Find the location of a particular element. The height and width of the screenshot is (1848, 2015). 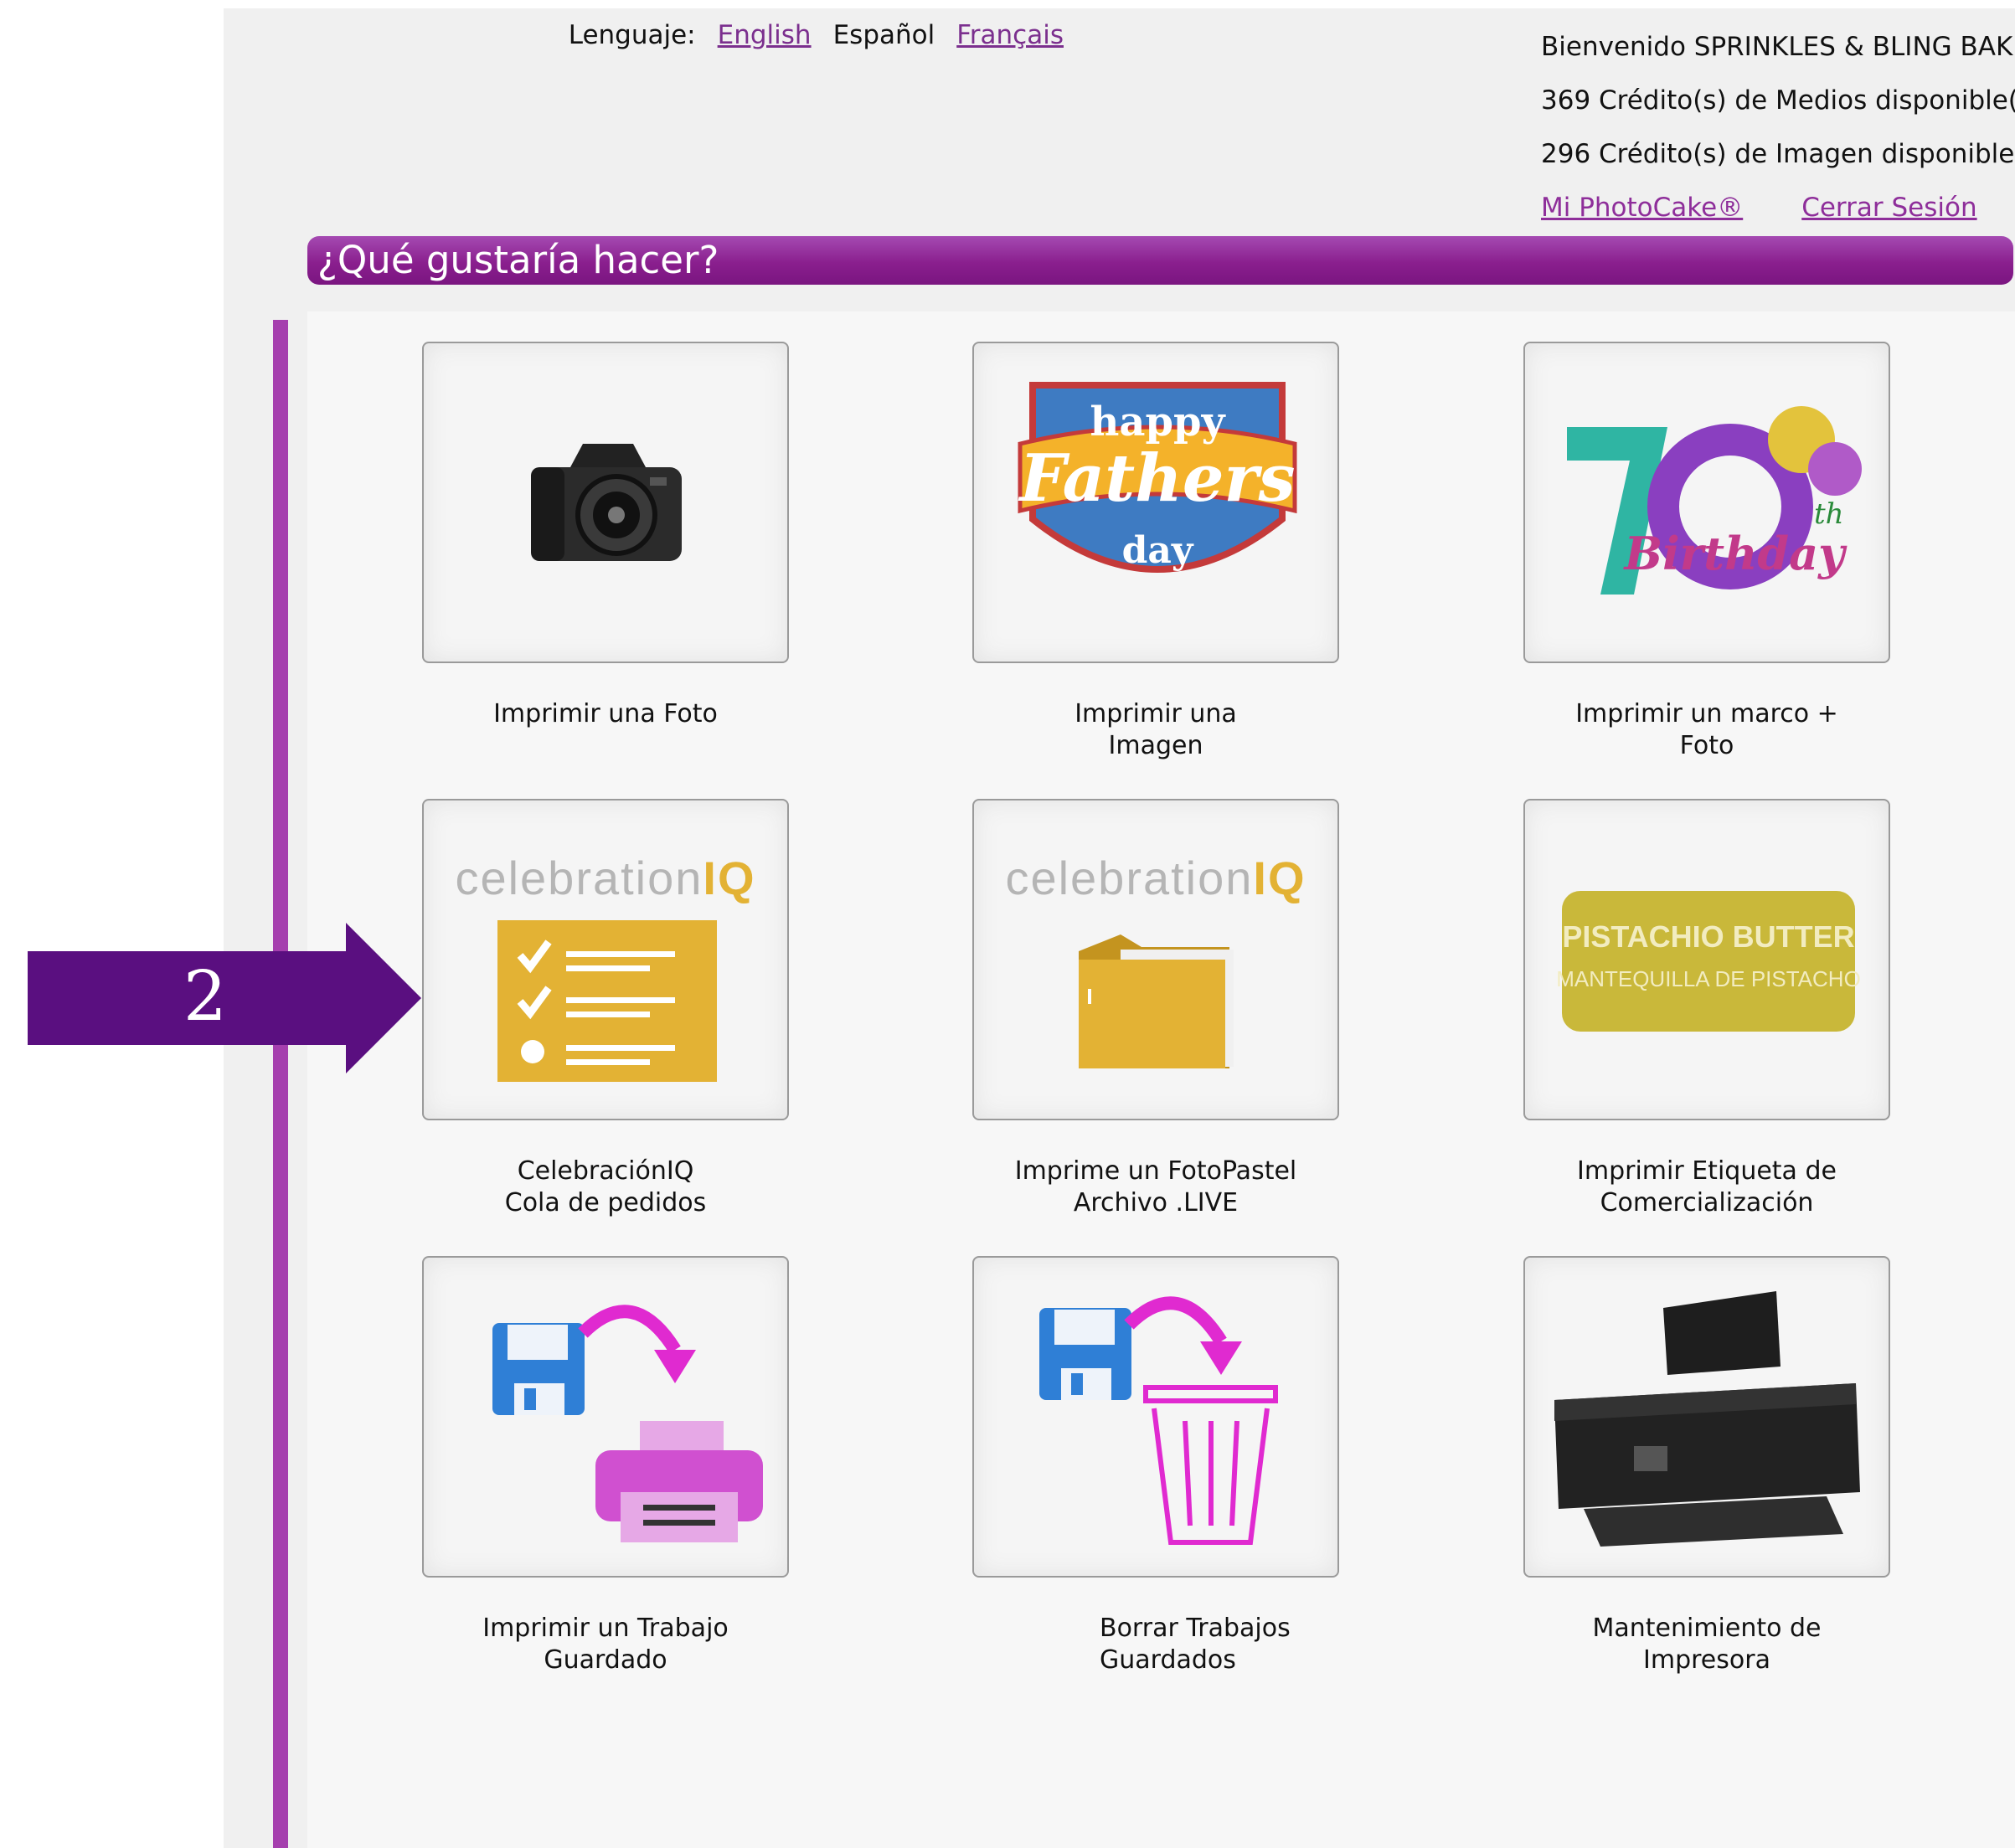

svg-text: MANTEQUILLA DE PISTACHO is located at coordinates (1709, 978).